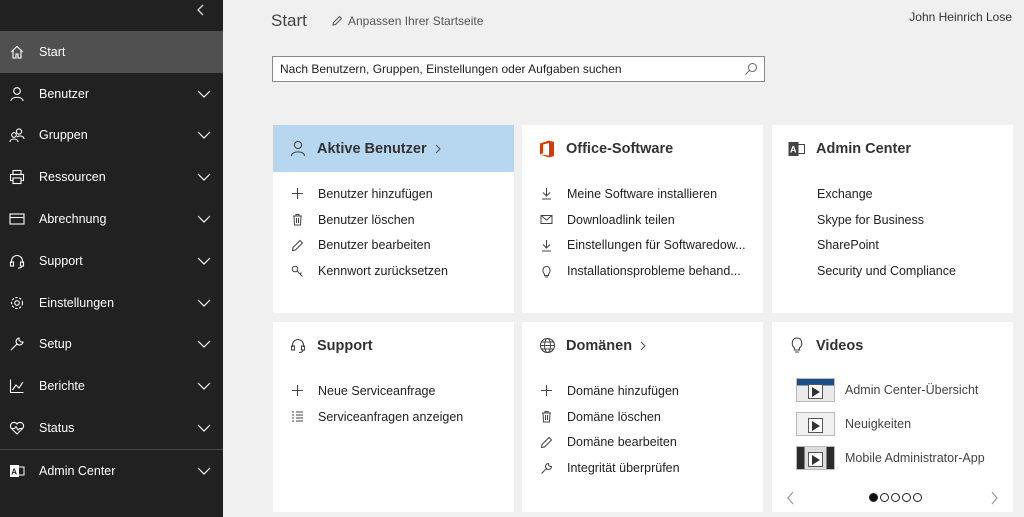 The width and height of the screenshot is (1024, 517). What do you see at coordinates (840, 345) in the screenshot?
I see `card-title: Videos` at bounding box center [840, 345].